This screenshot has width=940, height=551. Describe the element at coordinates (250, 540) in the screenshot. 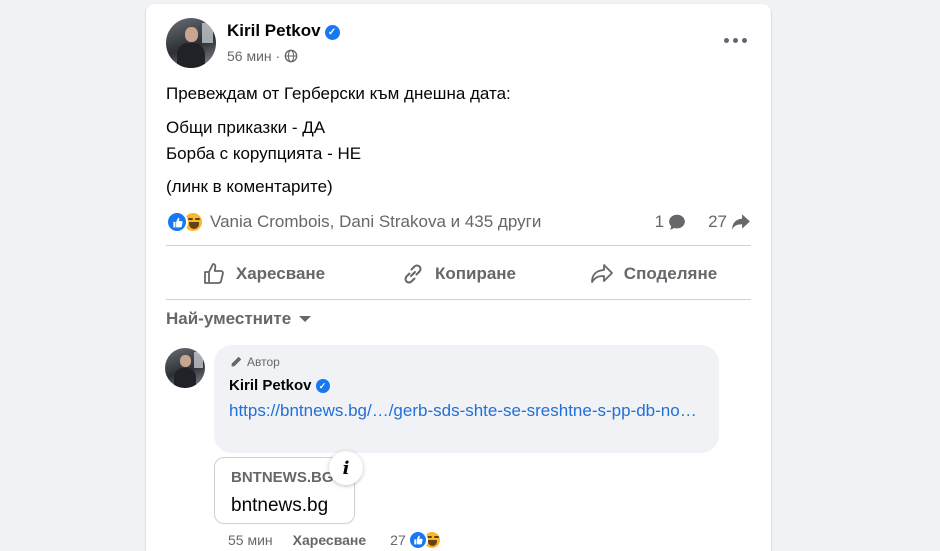

I see `comment-time: 55 мин` at that location.